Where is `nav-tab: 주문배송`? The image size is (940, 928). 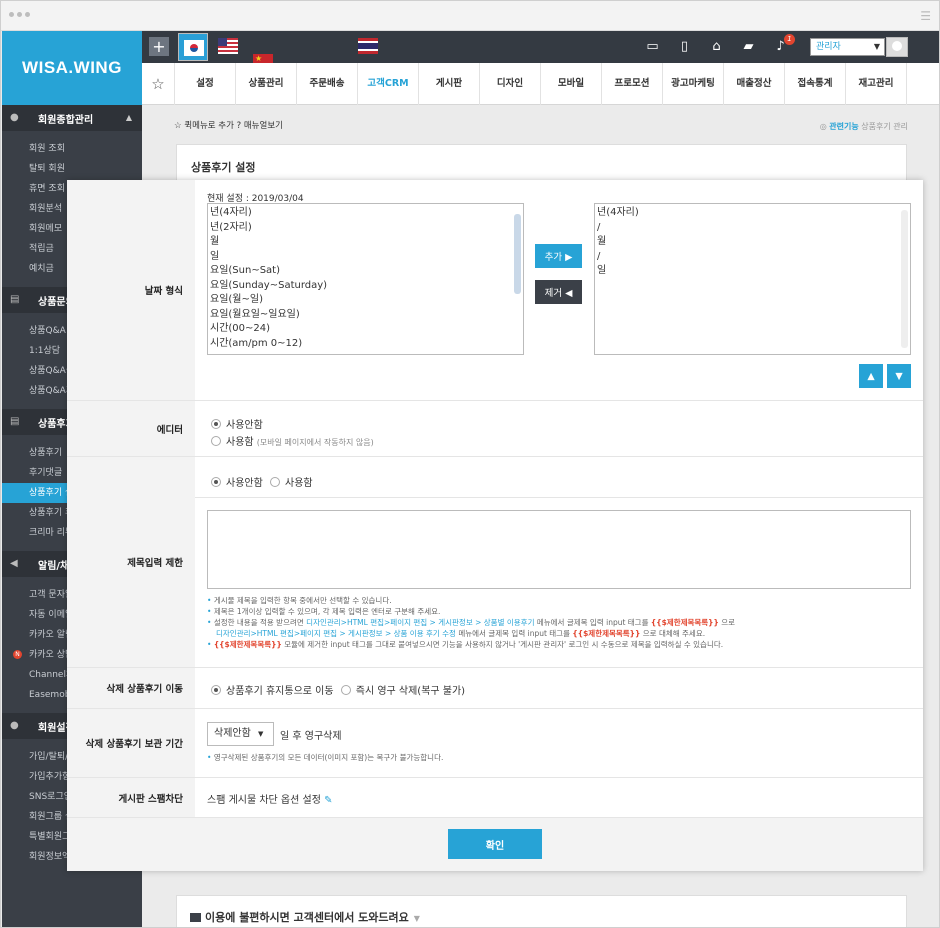
nav-tab: 주문배송 is located at coordinates (327, 84).